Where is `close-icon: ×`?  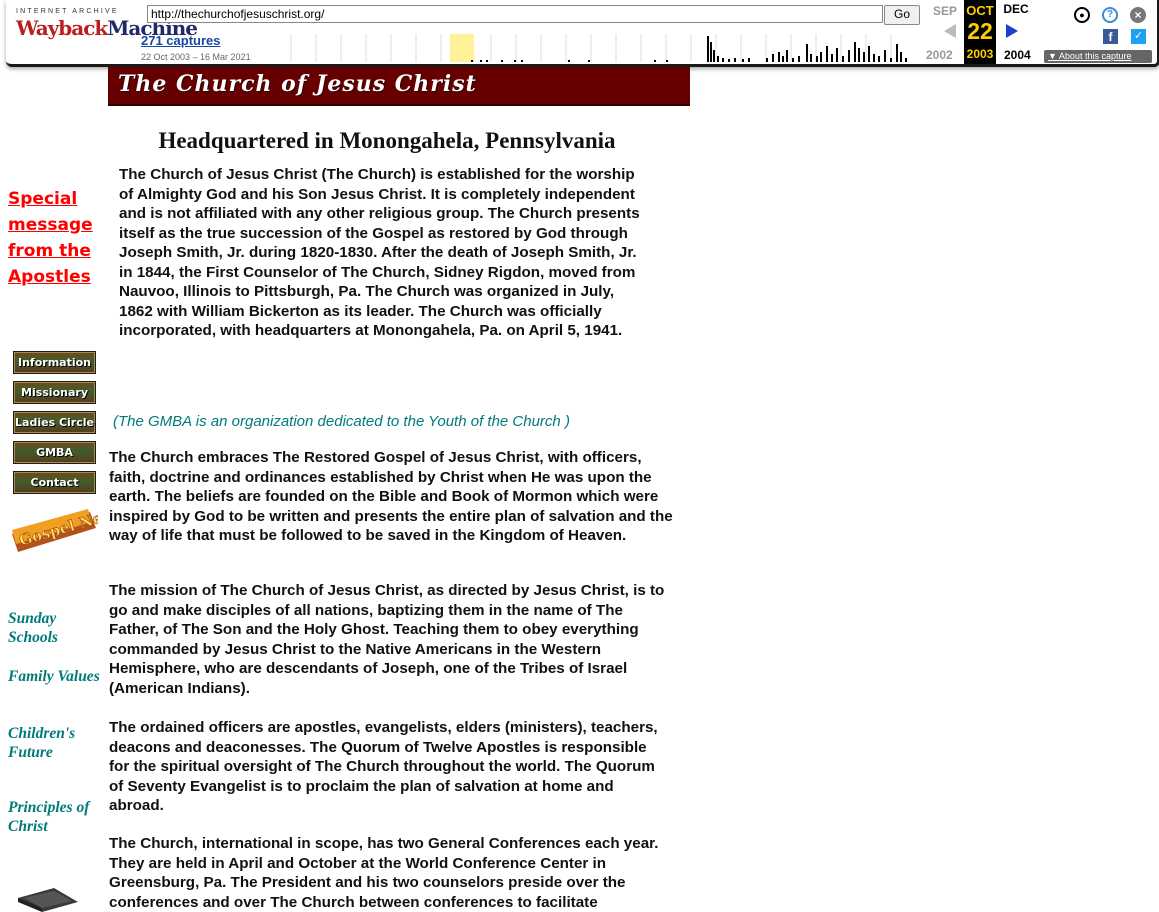 close-icon: × is located at coordinates (1138, 15).